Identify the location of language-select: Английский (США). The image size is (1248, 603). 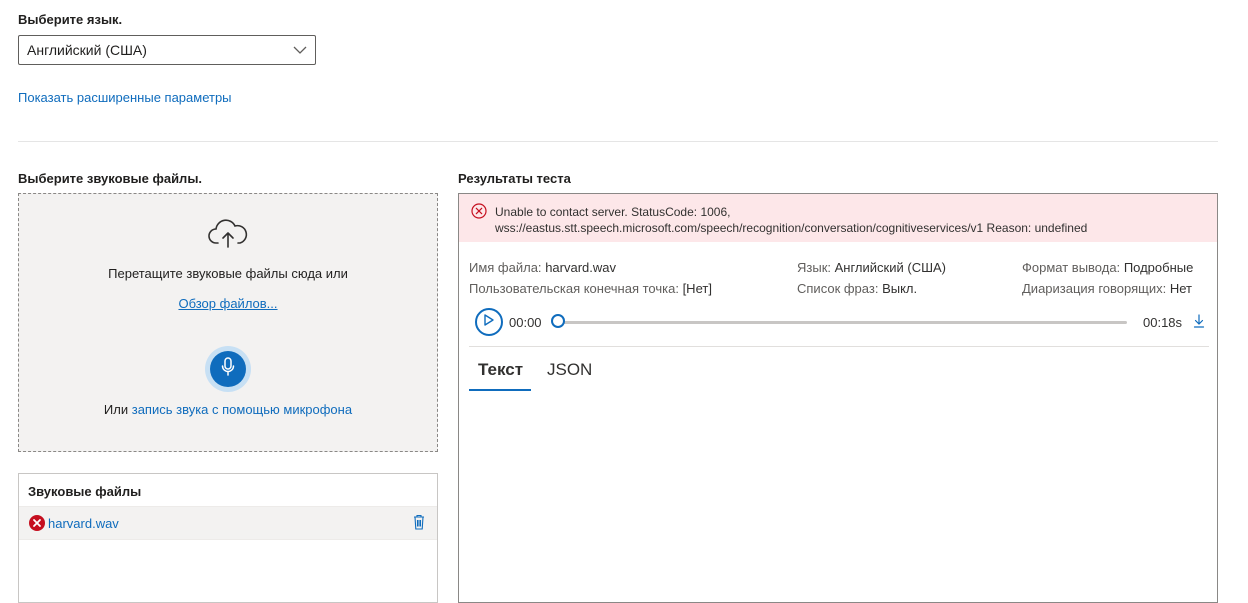
(167, 50).